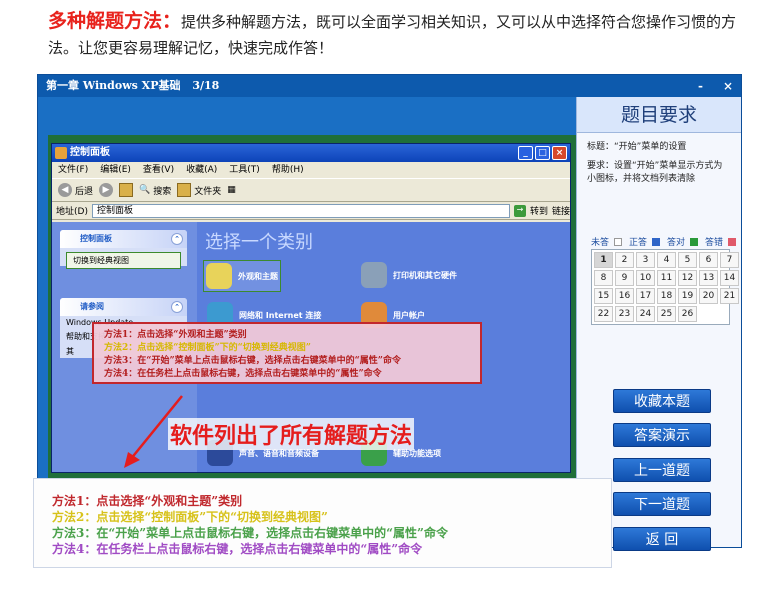 This screenshot has width=780, height=592. Describe the element at coordinates (288, 170) in the screenshot. I see `menu-help: 帮助(H)` at that location.